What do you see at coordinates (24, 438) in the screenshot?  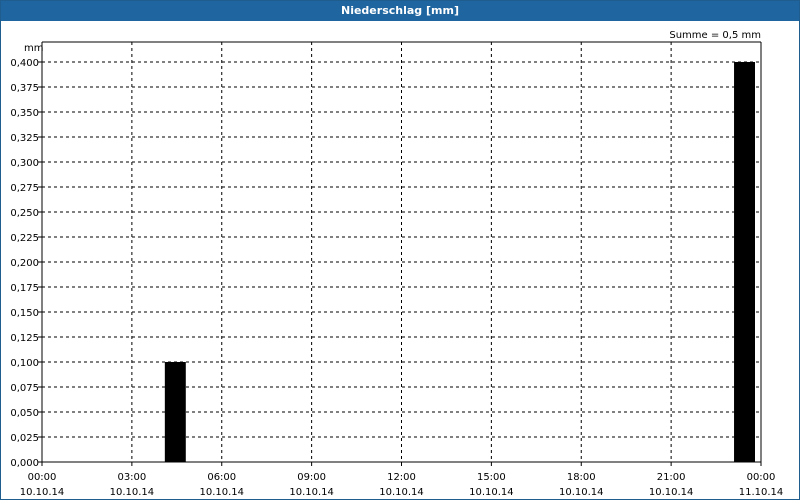 I see `y-tick-label: 0,025` at bounding box center [24, 438].